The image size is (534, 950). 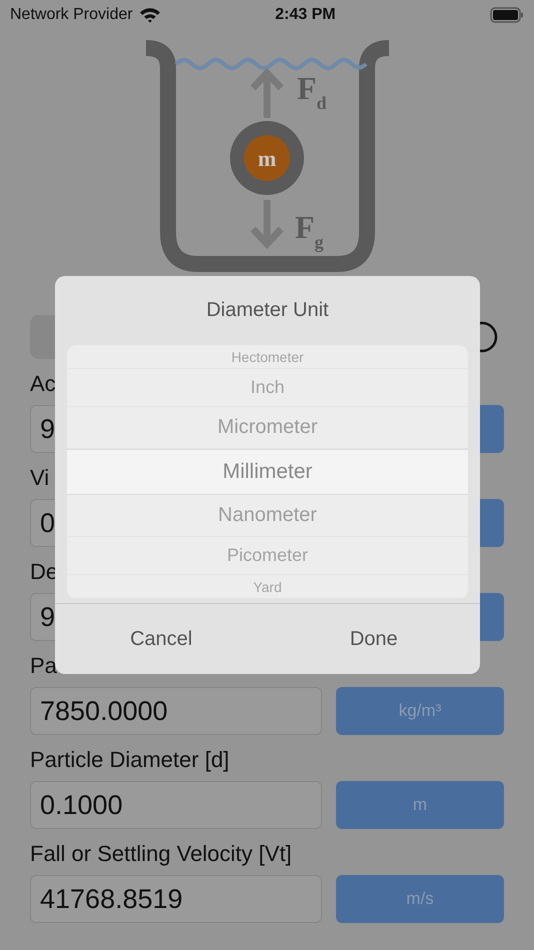 What do you see at coordinates (267, 388) in the screenshot?
I see `picker-option: Inch` at bounding box center [267, 388].